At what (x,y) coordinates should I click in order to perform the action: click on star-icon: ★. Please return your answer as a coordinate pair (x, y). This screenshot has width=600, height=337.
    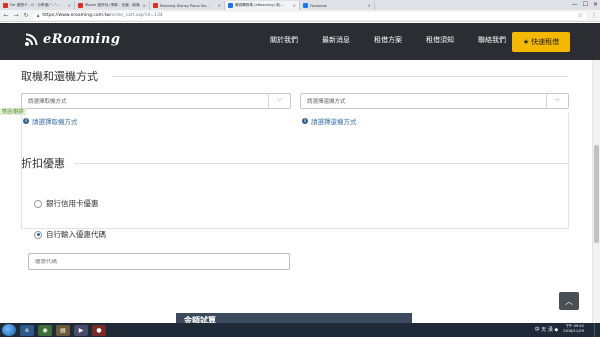
    Looking at the image, I should click on (526, 42).